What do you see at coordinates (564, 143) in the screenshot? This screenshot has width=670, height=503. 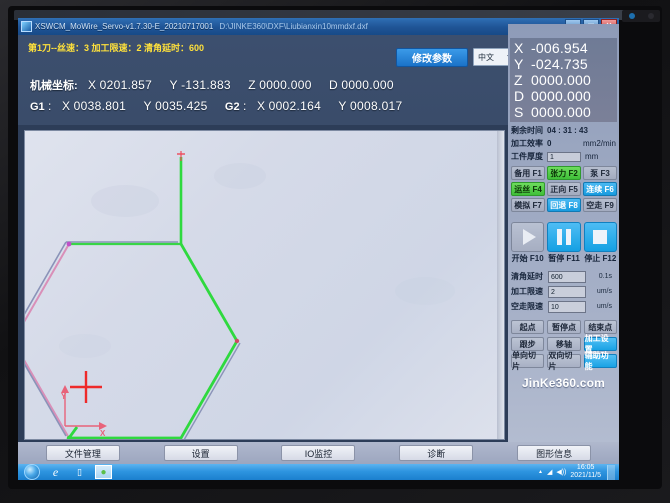 I see `efficiency-row: 加工效率 0 mm2/min` at bounding box center [564, 143].